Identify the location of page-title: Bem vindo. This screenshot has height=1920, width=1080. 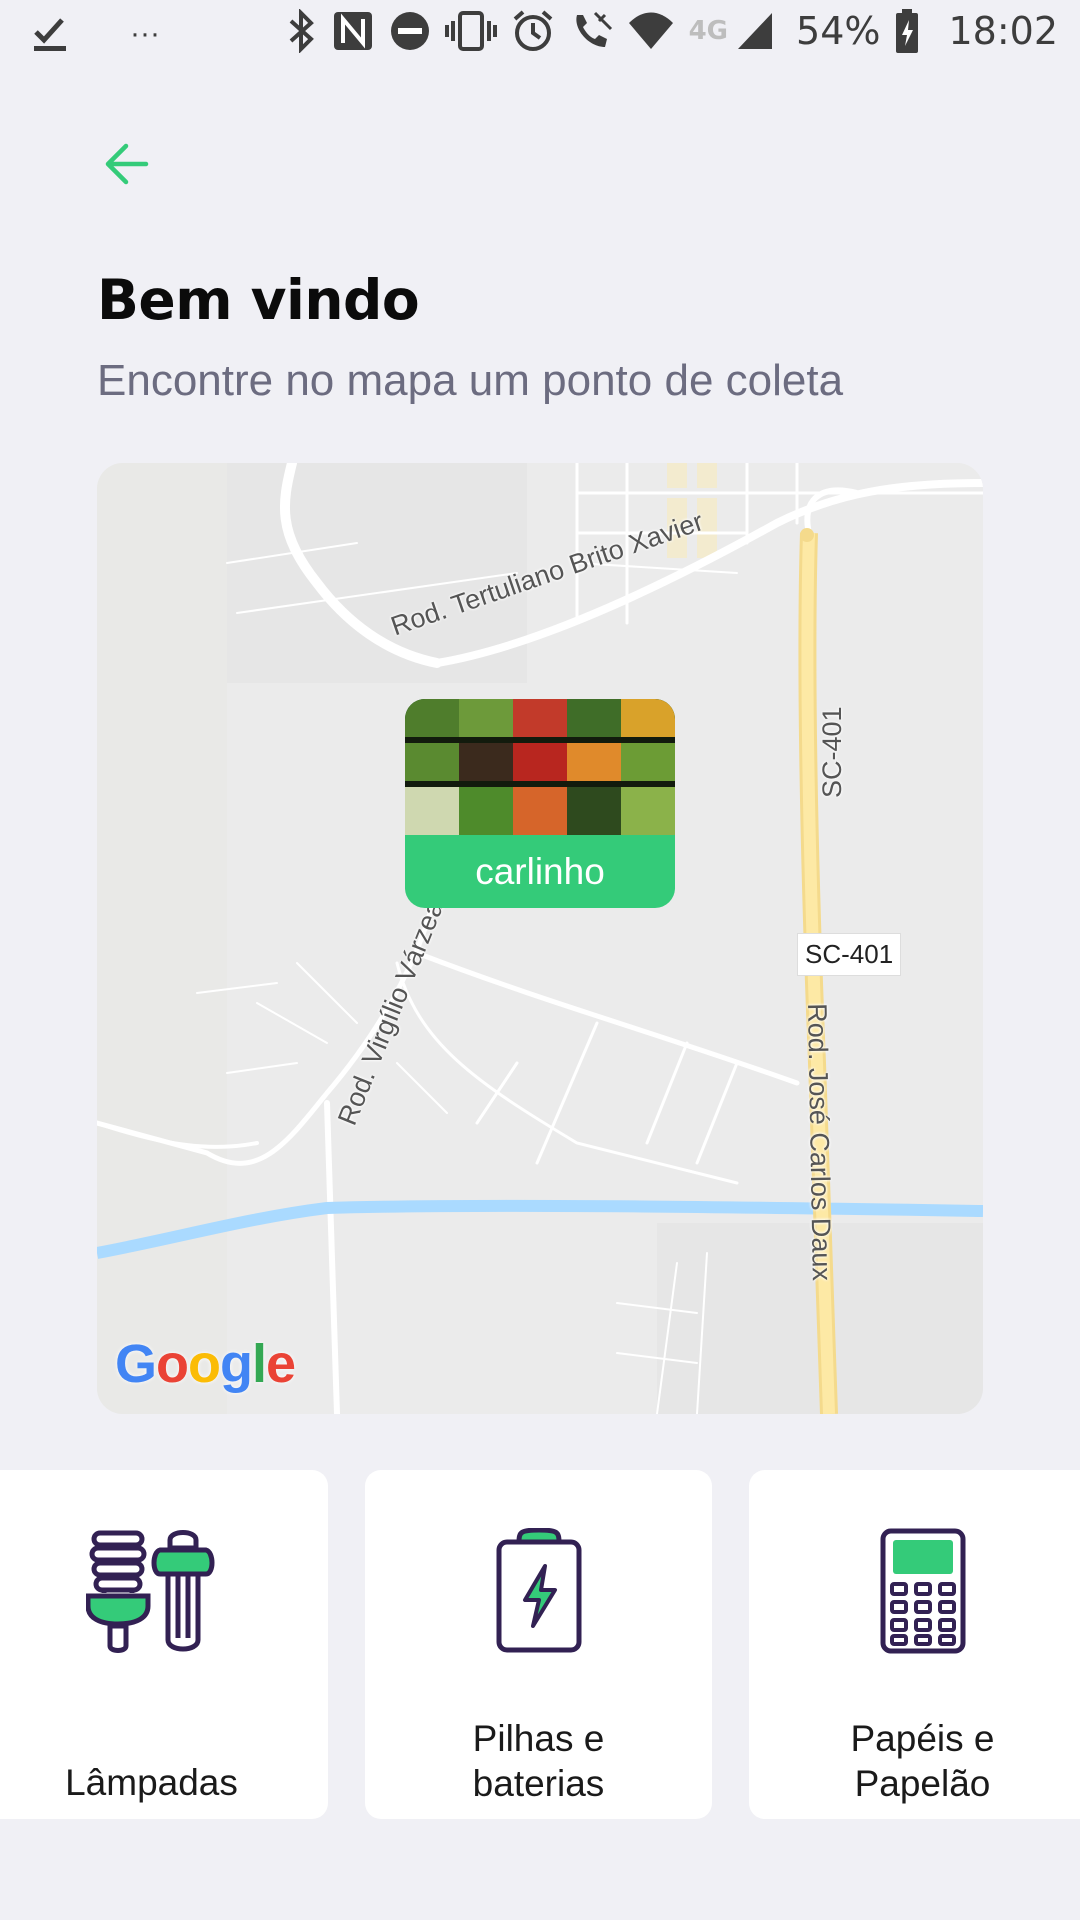
(258, 300).